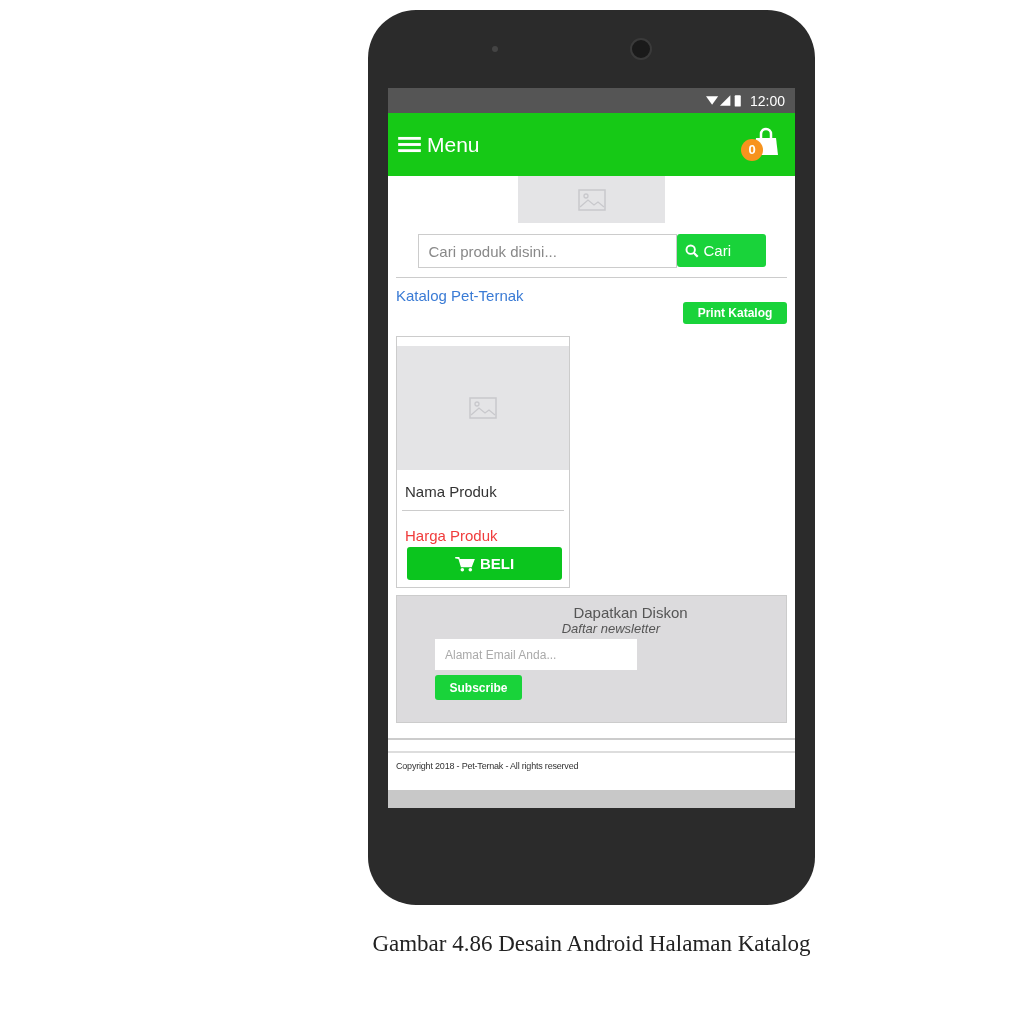 The image size is (1010, 1015). Describe the element at coordinates (409, 144) in the screenshot. I see `menu-icon` at that location.